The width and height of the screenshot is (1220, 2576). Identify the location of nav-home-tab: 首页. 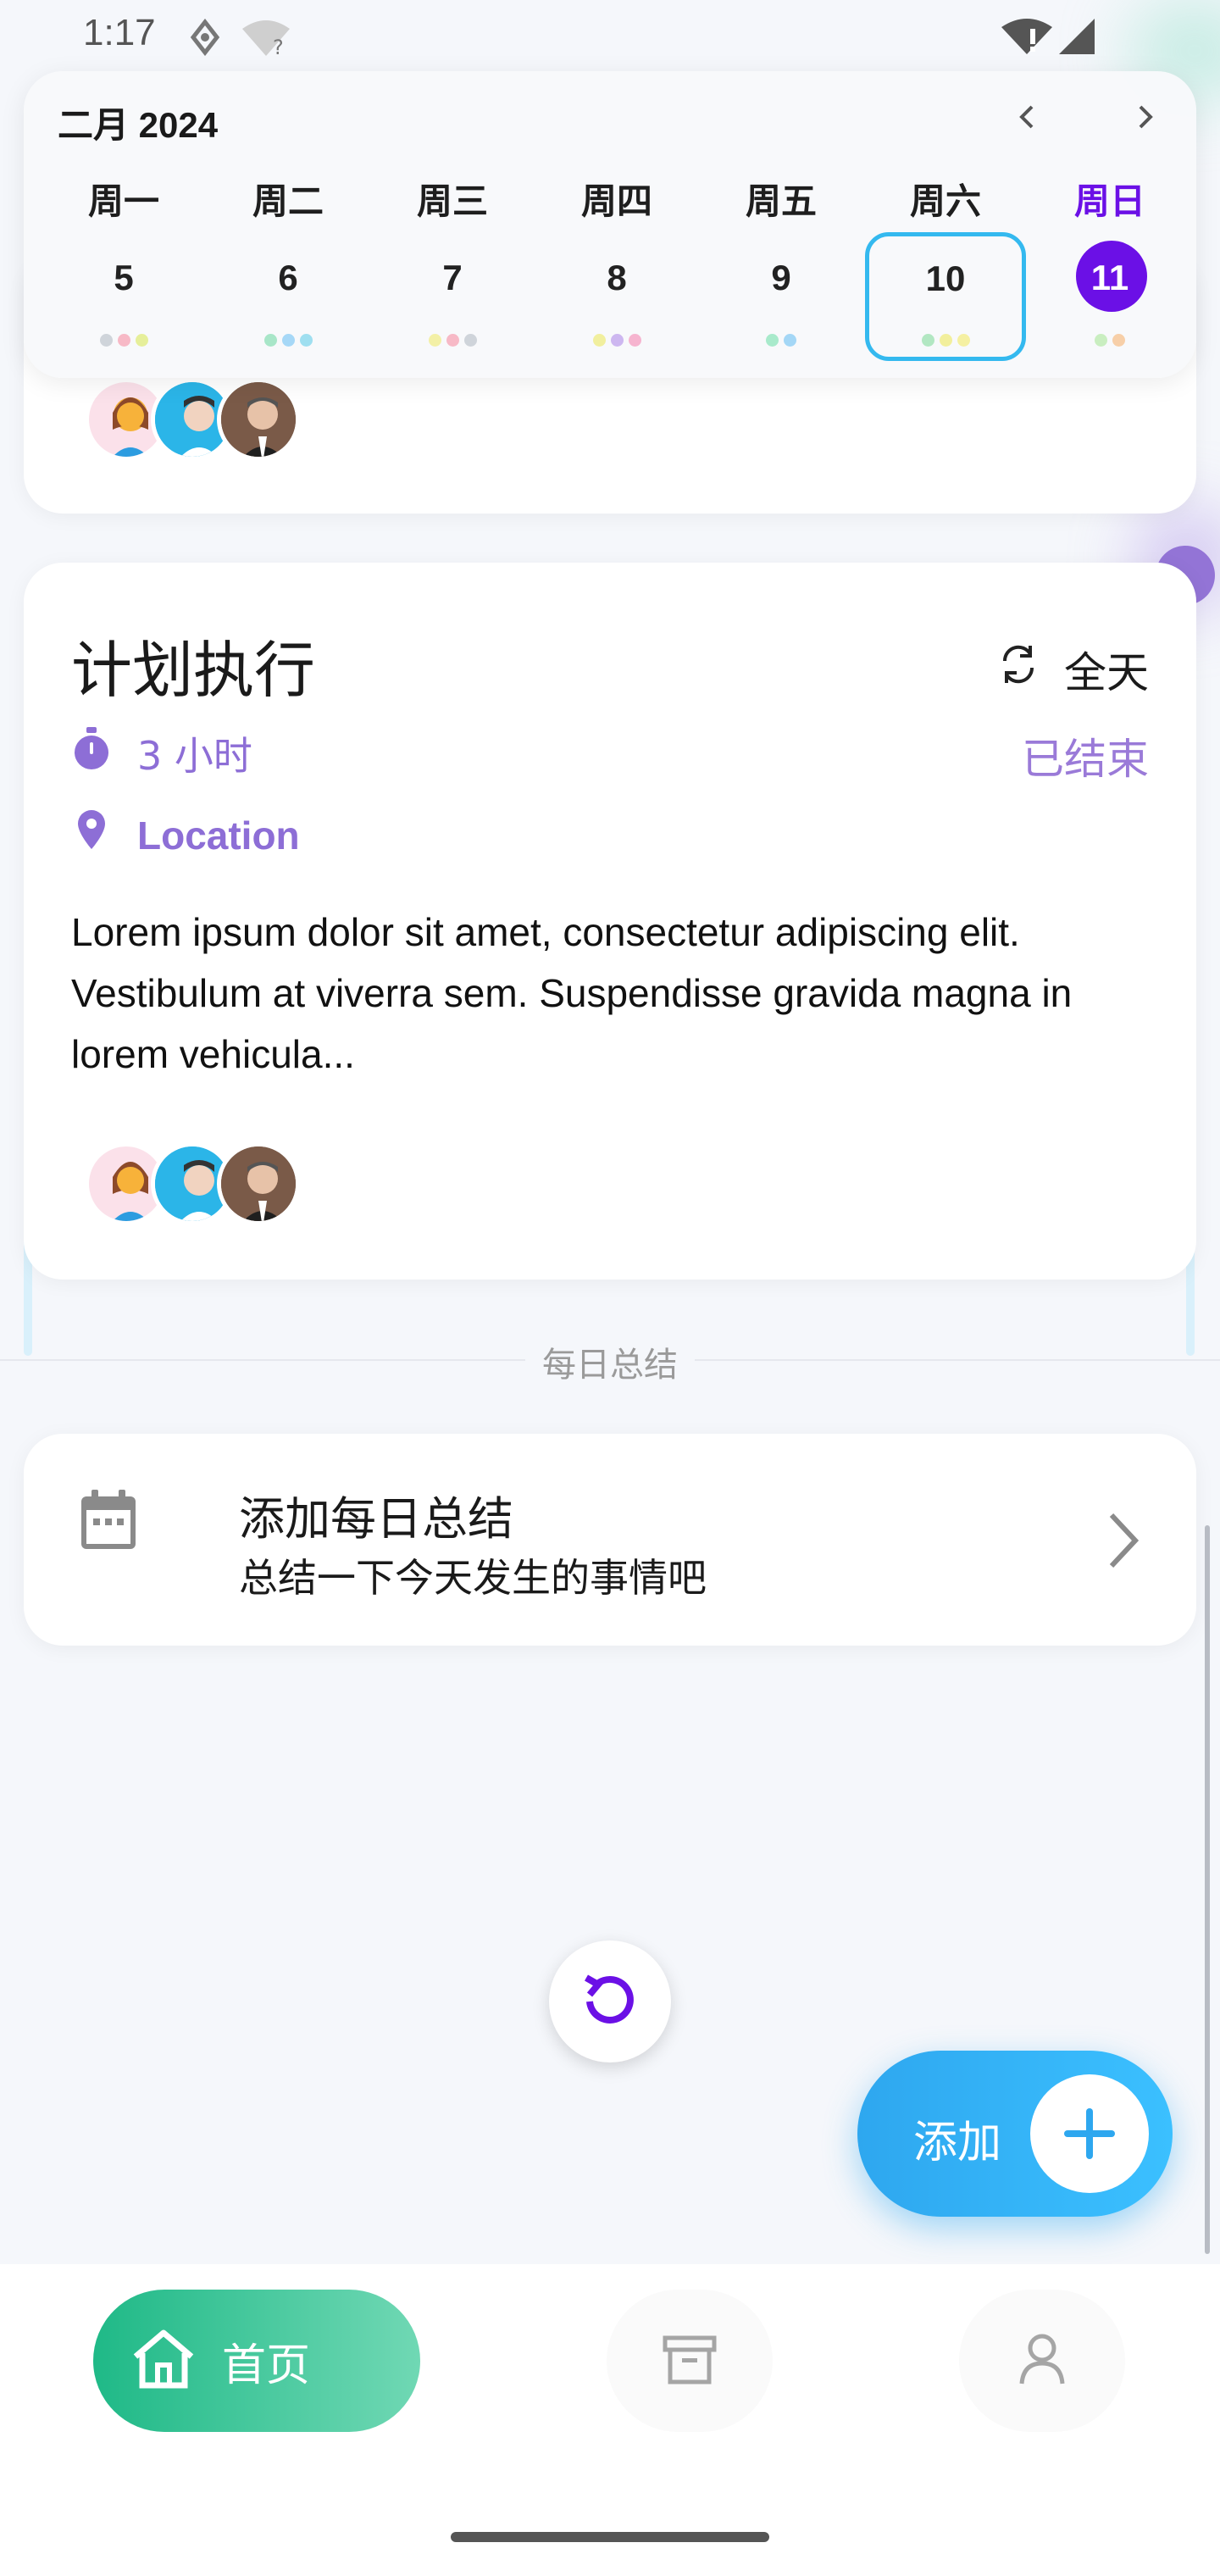
(256, 2361).